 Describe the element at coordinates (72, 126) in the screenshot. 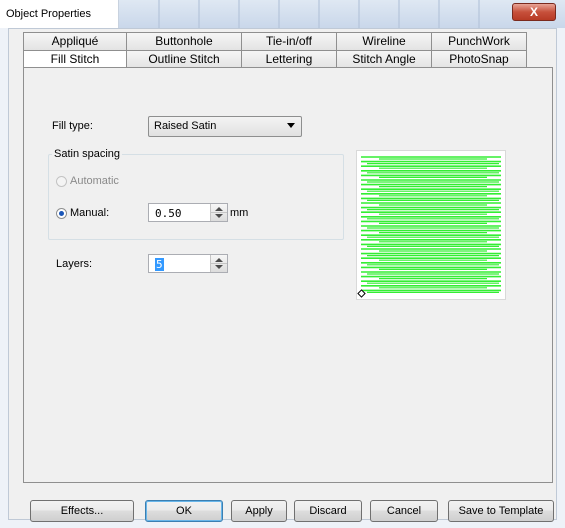

I see `fill-type-label: Fill type:` at that location.